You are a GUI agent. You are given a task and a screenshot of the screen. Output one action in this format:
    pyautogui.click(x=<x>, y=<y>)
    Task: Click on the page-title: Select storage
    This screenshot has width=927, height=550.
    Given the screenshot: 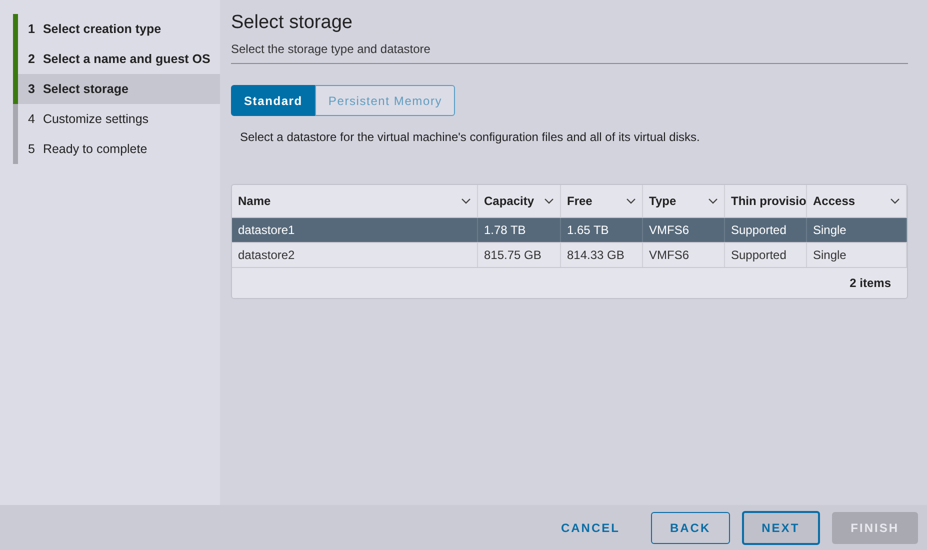 What is the action you would take?
    pyautogui.click(x=292, y=23)
    